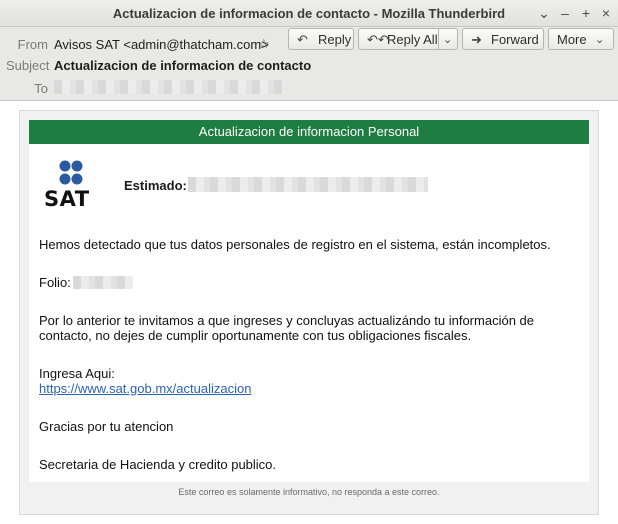 The width and height of the screenshot is (618, 524). I want to click on email-banner: Actualizacion de informacion Personal, so click(309, 132).